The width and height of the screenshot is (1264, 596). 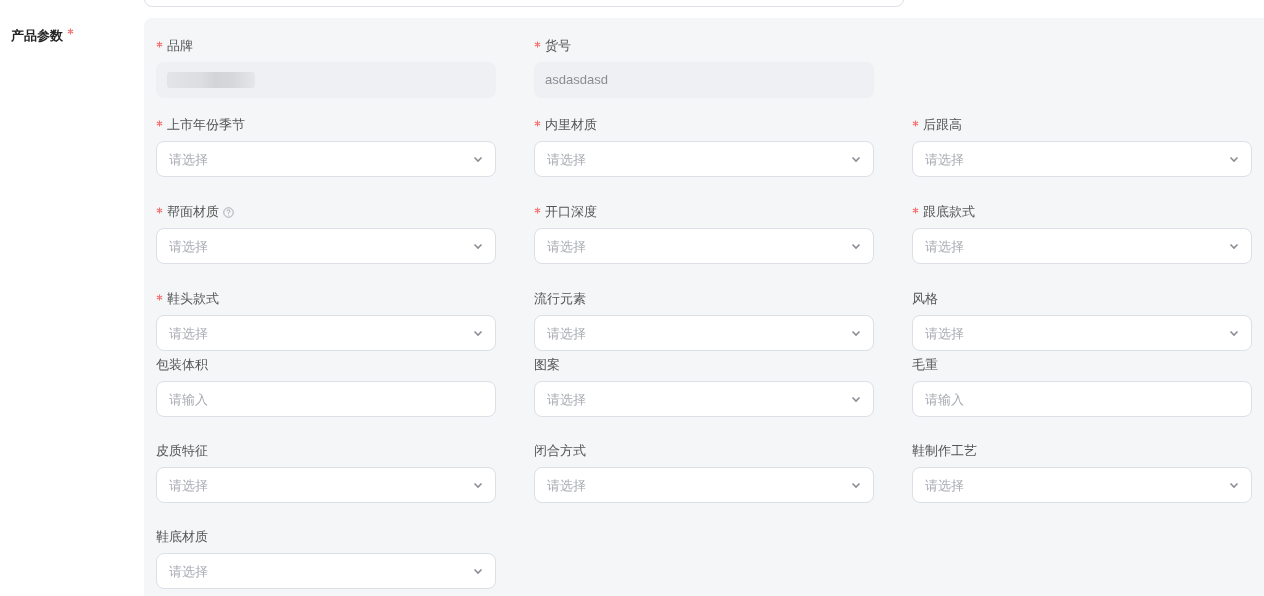 What do you see at coordinates (704, 80) in the screenshot?
I see `input-field: asdasdasd` at bounding box center [704, 80].